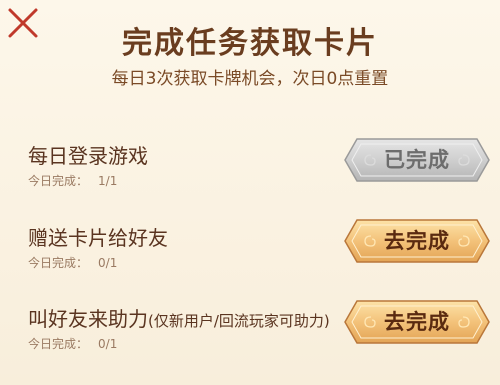 The height and width of the screenshot is (385, 500). Describe the element at coordinates (108, 181) in the screenshot. I see `task-progress-value: 1/1` at that location.